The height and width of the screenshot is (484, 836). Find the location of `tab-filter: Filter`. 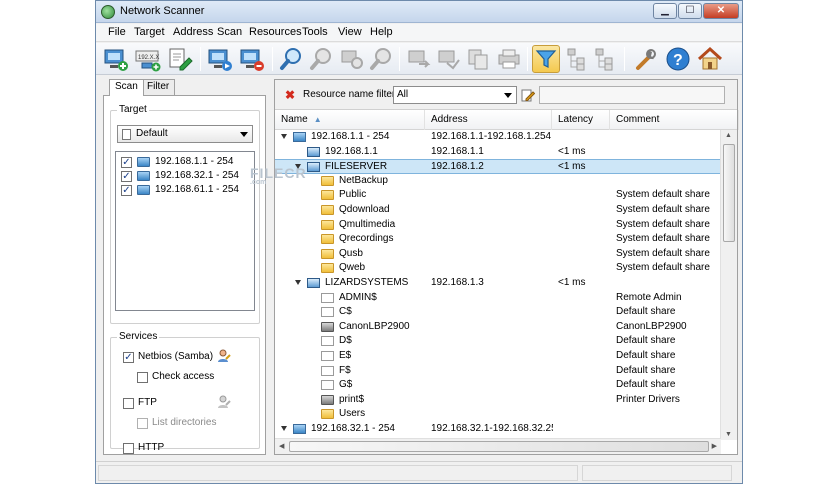

tab-filter: Filter is located at coordinates (158, 87).